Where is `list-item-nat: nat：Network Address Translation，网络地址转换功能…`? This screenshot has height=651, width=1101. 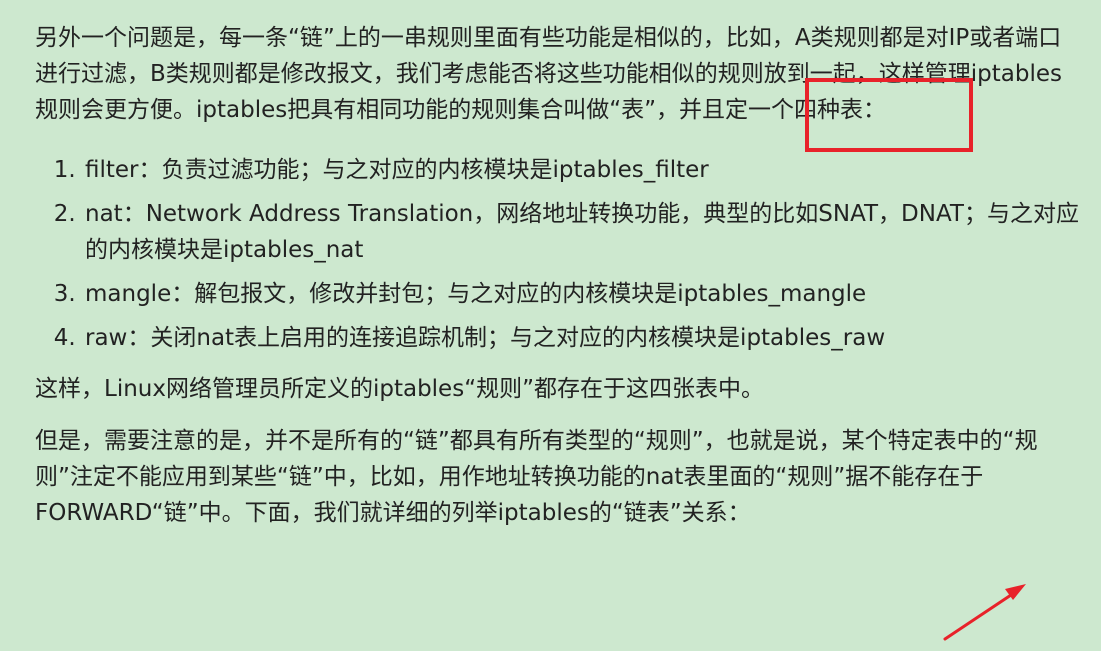 list-item-nat: nat：Network Address Translation，网络地址转换功能… is located at coordinates (582, 232).